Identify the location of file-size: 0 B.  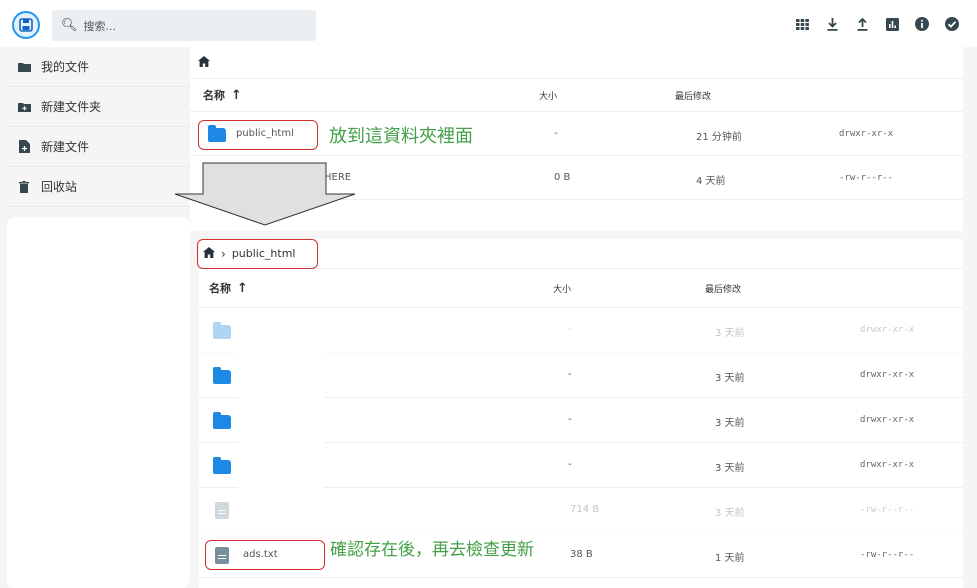
(562, 177).